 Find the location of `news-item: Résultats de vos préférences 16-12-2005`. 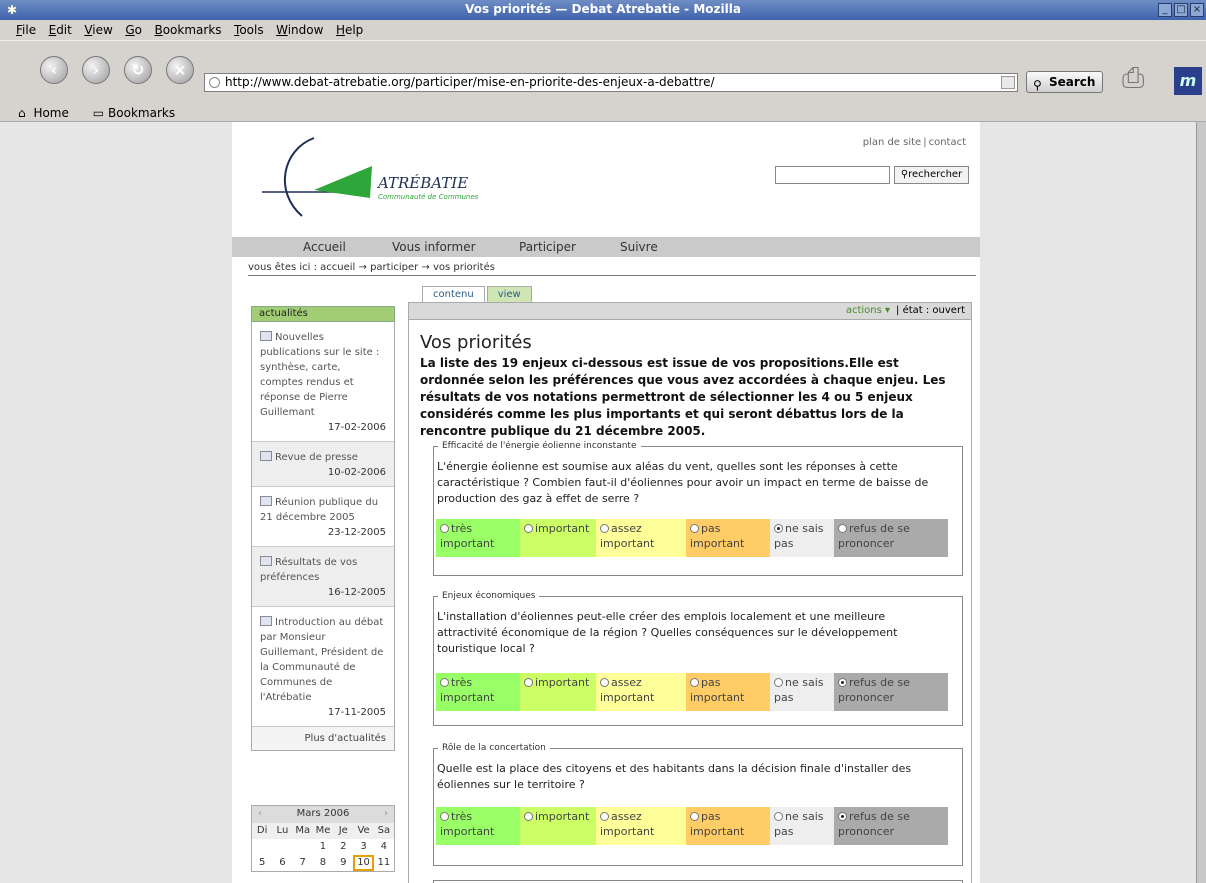

news-item: Résultats de vos préférences 16-12-2005 is located at coordinates (323, 577).